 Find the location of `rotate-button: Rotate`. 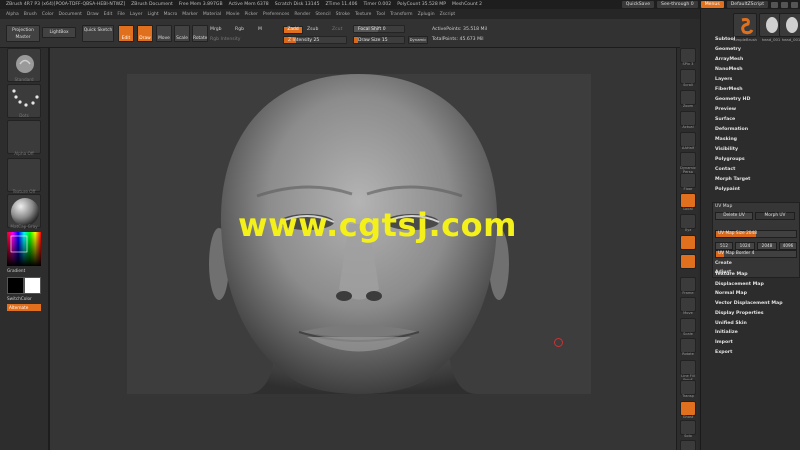

rotate-button: Rotate is located at coordinates (200, 33).